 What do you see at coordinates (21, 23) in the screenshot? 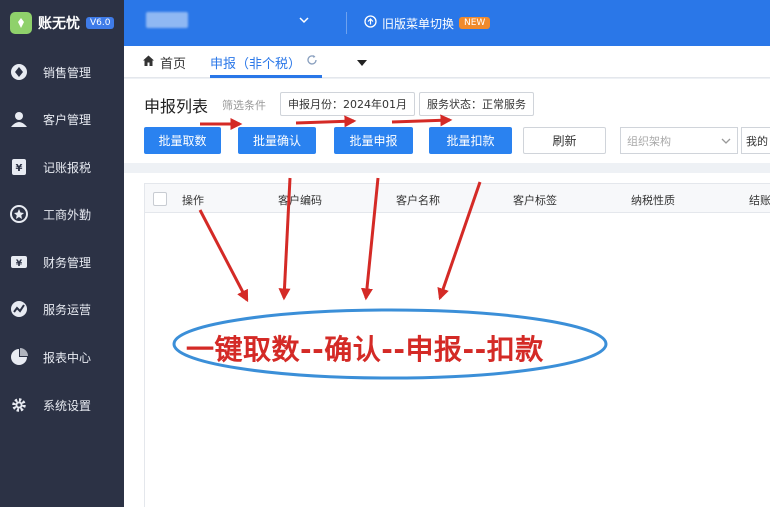
I see `logo-icon` at bounding box center [21, 23].